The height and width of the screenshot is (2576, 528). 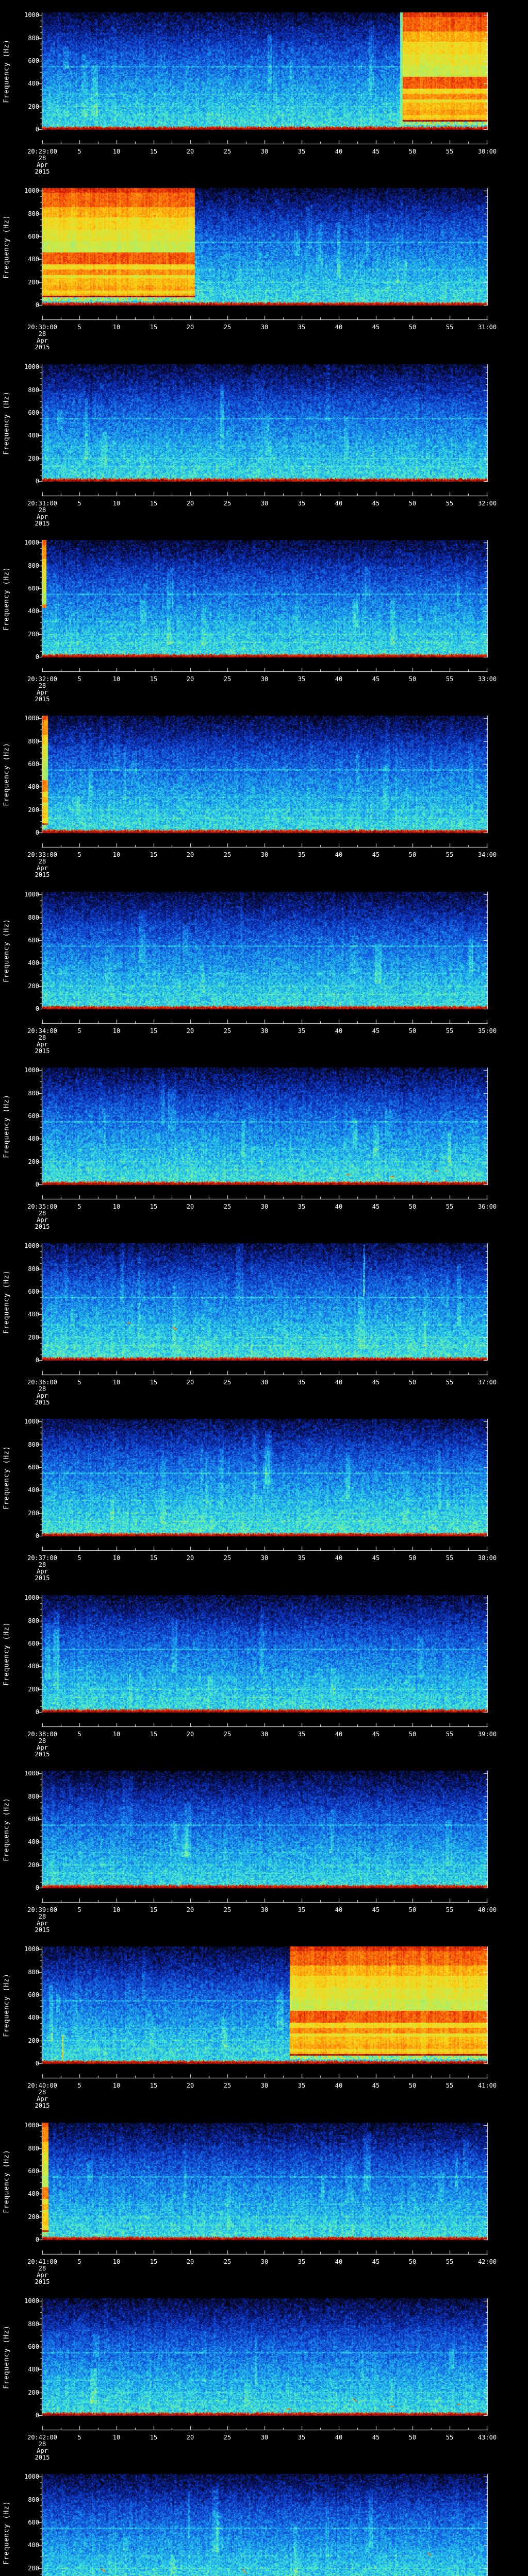 What do you see at coordinates (487, 1909) in the screenshot?
I see `end-time-label: 40:00` at bounding box center [487, 1909].